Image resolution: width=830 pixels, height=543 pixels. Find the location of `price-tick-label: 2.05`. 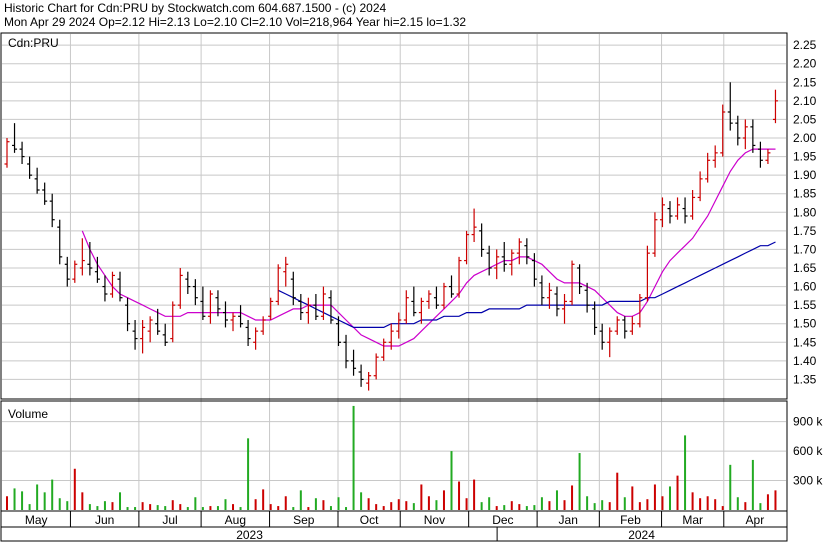

price-tick-label: 2.05 is located at coordinates (805, 119).